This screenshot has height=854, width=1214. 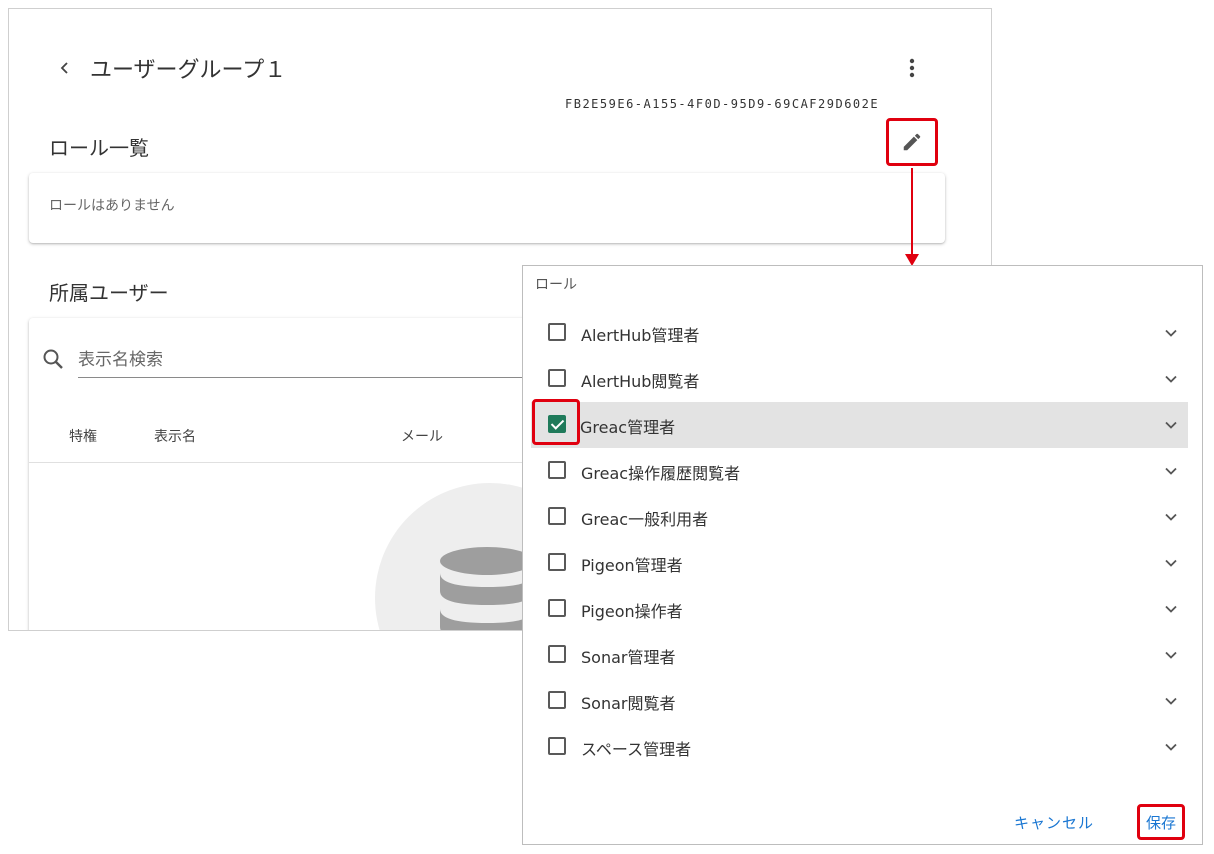 What do you see at coordinates (636, 749) in the screenshot?
I see `role-label: スペース管理者` at bounding box center [636, 749].